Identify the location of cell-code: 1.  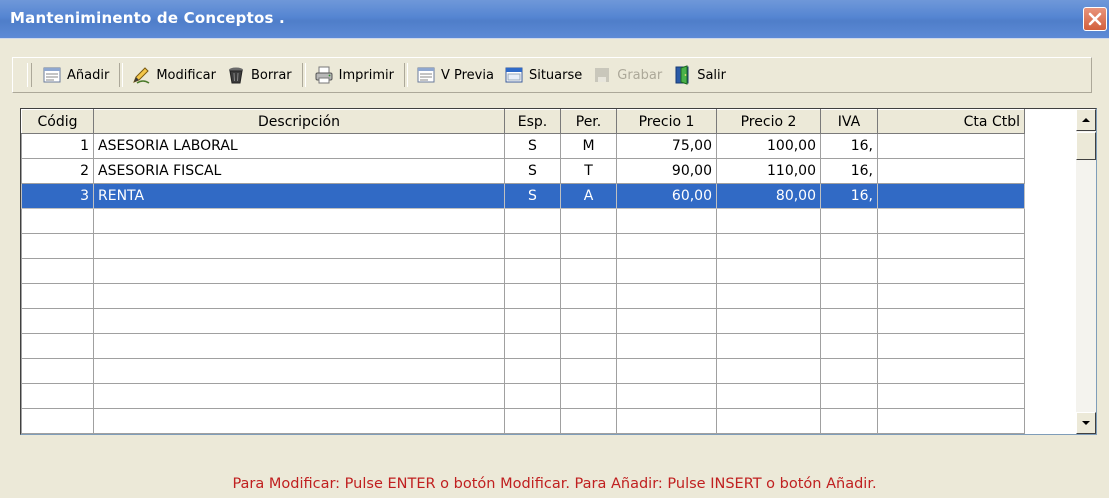
(57, 146).